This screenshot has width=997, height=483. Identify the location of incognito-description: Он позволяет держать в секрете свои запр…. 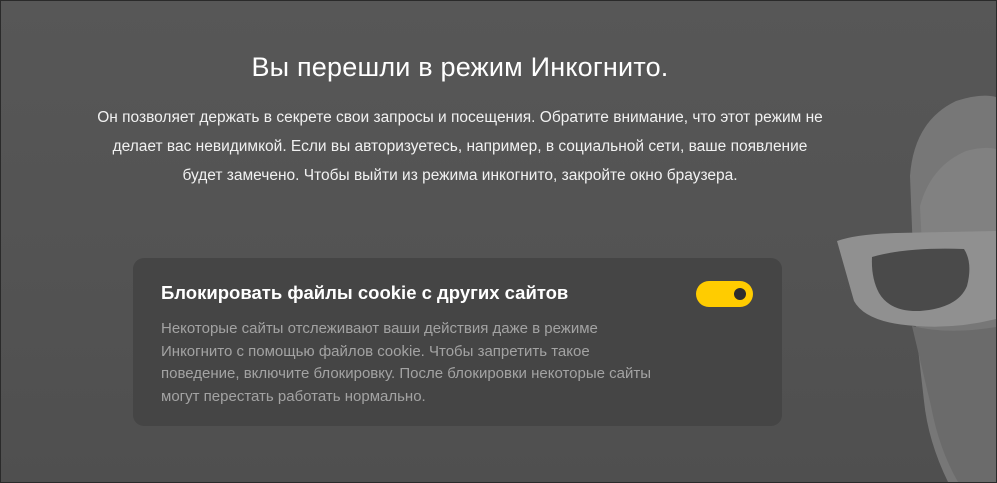
(460, 146).